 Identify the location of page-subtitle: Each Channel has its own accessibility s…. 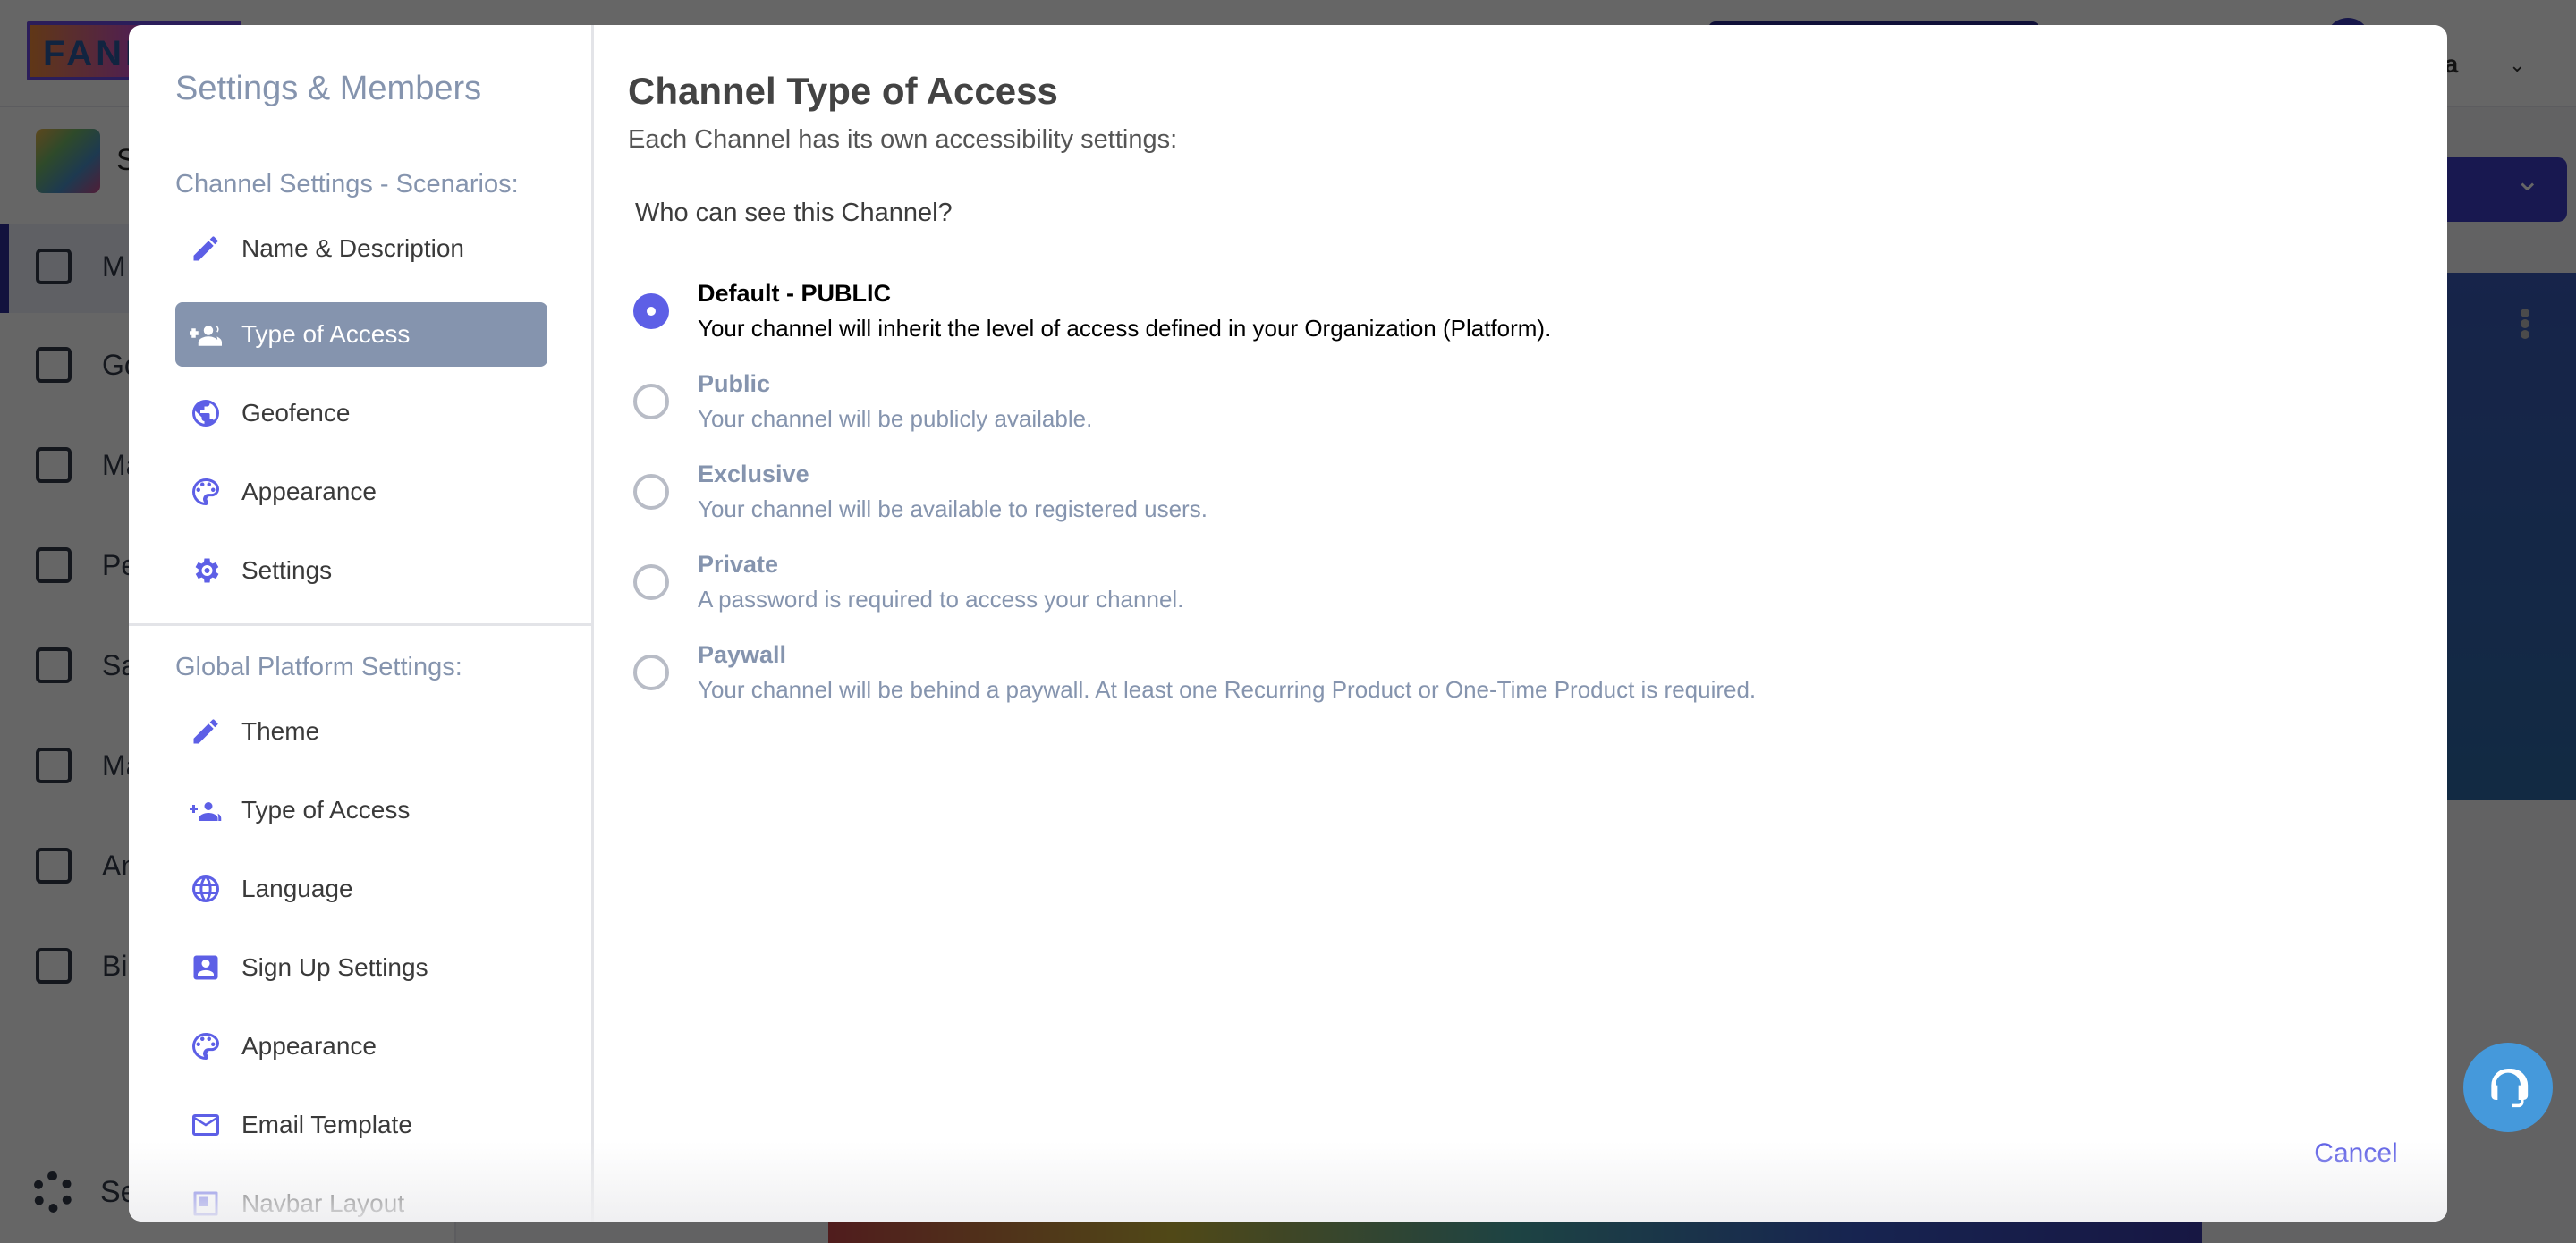
(903, 139).